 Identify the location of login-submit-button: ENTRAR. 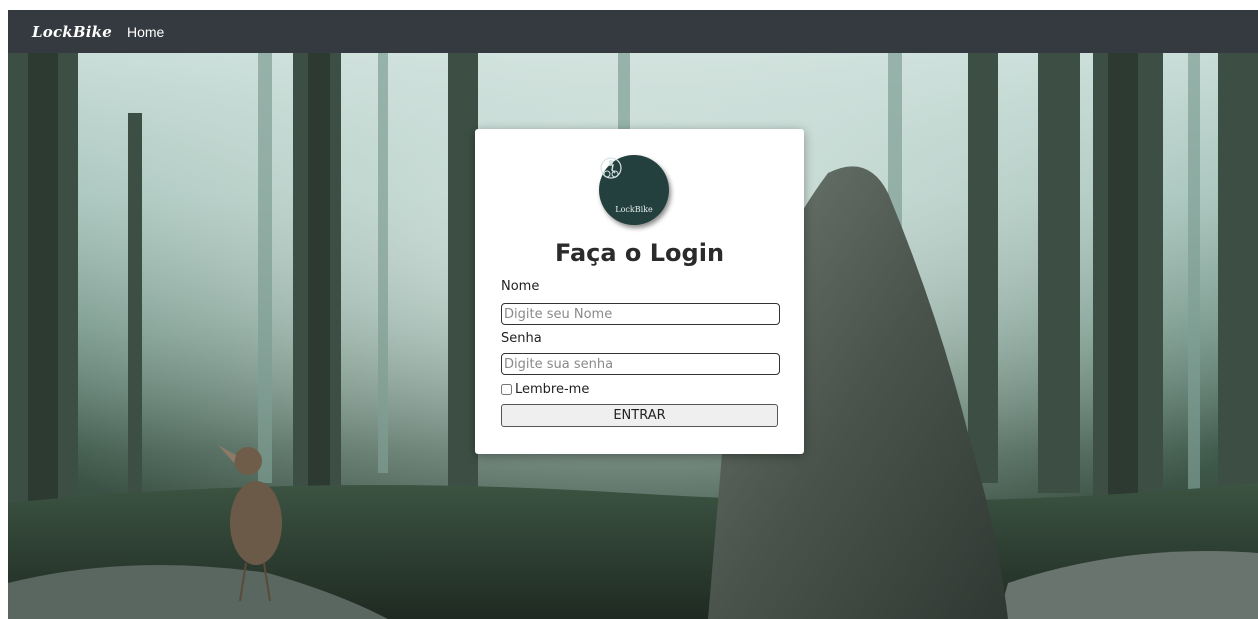
(639, 415).